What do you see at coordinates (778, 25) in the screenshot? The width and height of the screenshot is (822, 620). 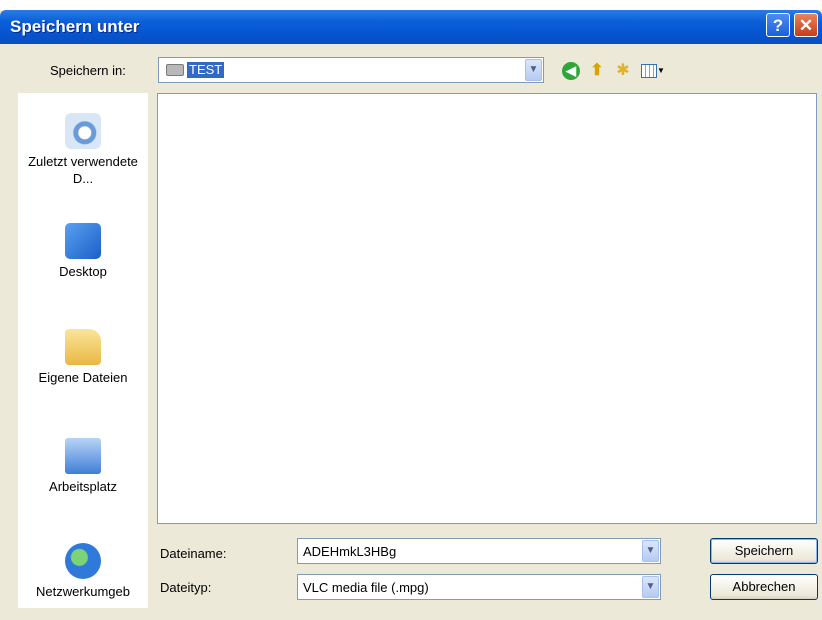 I see `help-button: ?` at bounding box center [778, 25].